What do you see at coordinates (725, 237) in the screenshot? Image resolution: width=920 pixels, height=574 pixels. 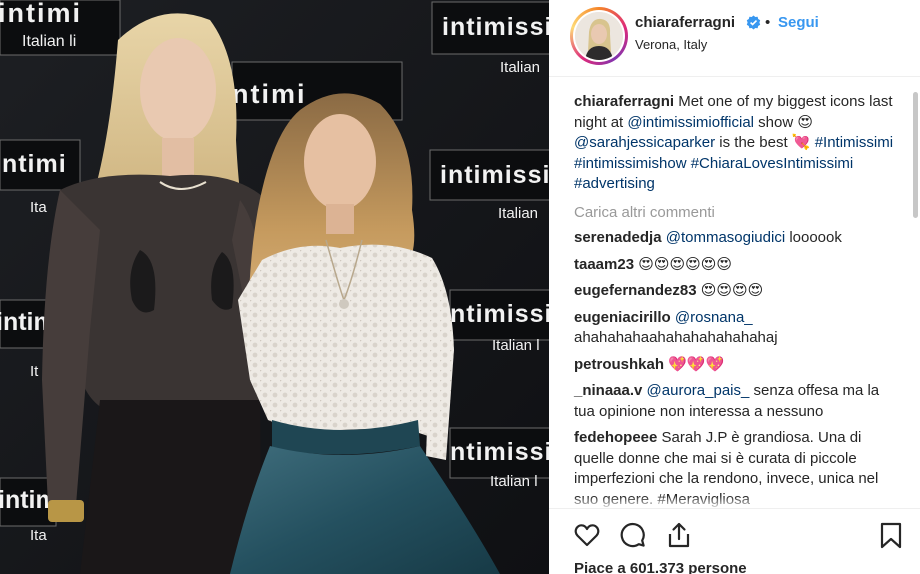 I see `comment-mention: @tommasogiudici` at bounding box center [725, 237].